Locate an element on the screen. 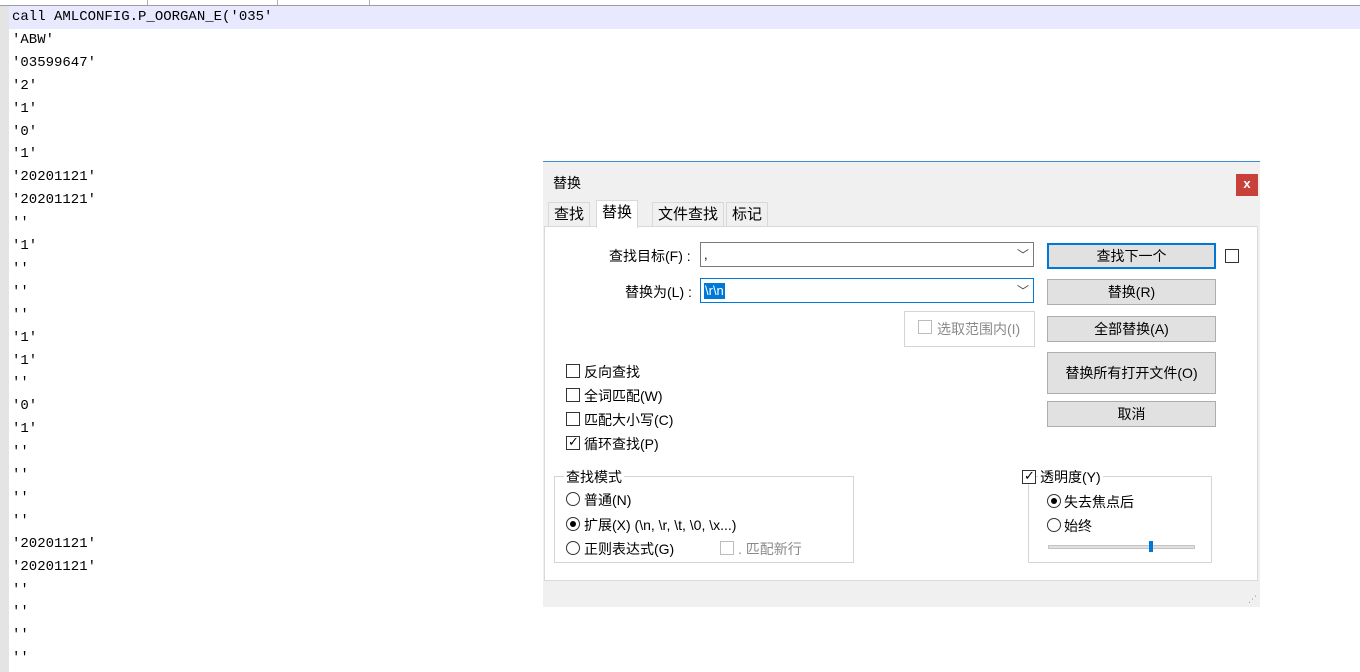  on-lose-focus-radio is located at coordinates (1054, 501).